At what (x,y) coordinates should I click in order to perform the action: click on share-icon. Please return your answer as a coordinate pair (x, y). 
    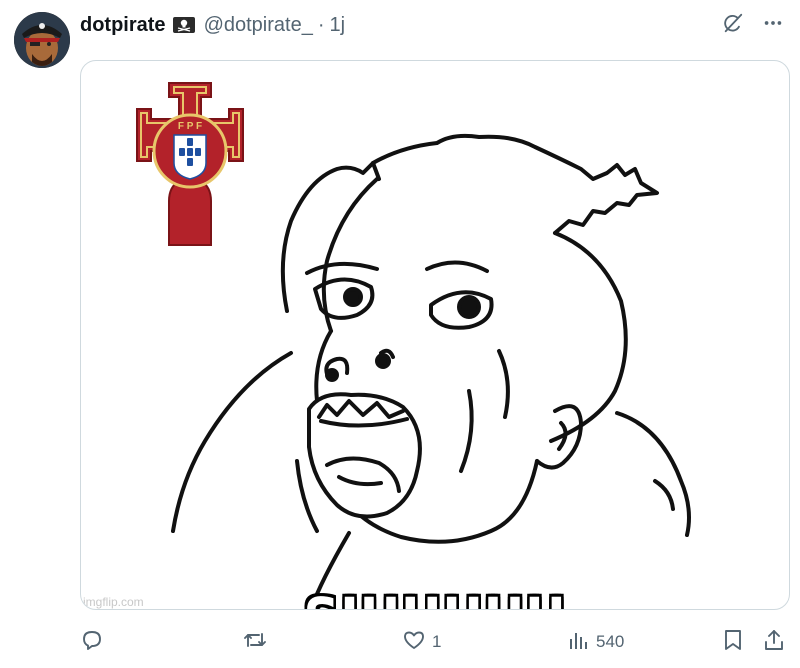
    Looking at the image, I should click on (774, 642).